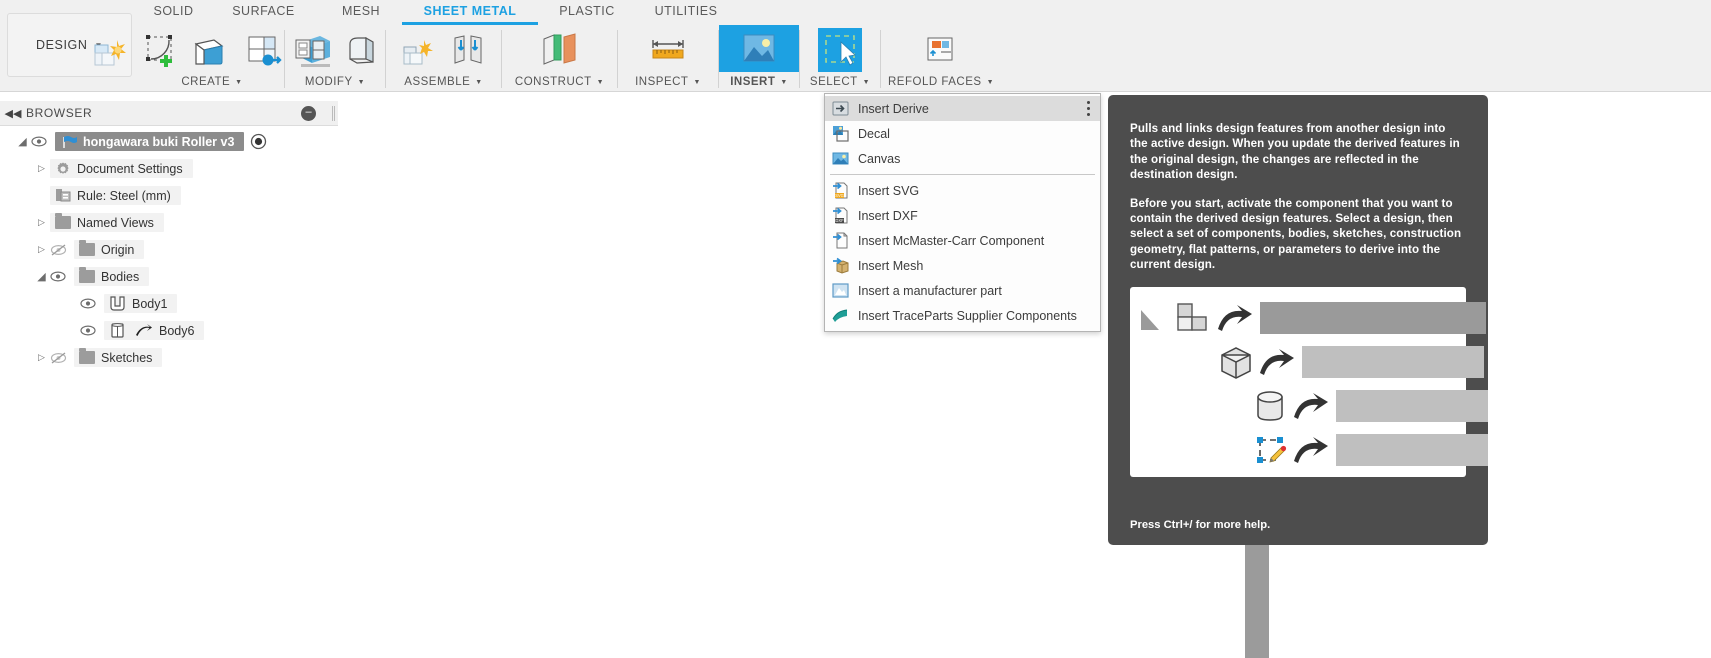  What do you see at coordinates (470, 12) in the screenshot?
I see `tab-sheet-metal: SHEET METAL` at bounding box center [470, 12].